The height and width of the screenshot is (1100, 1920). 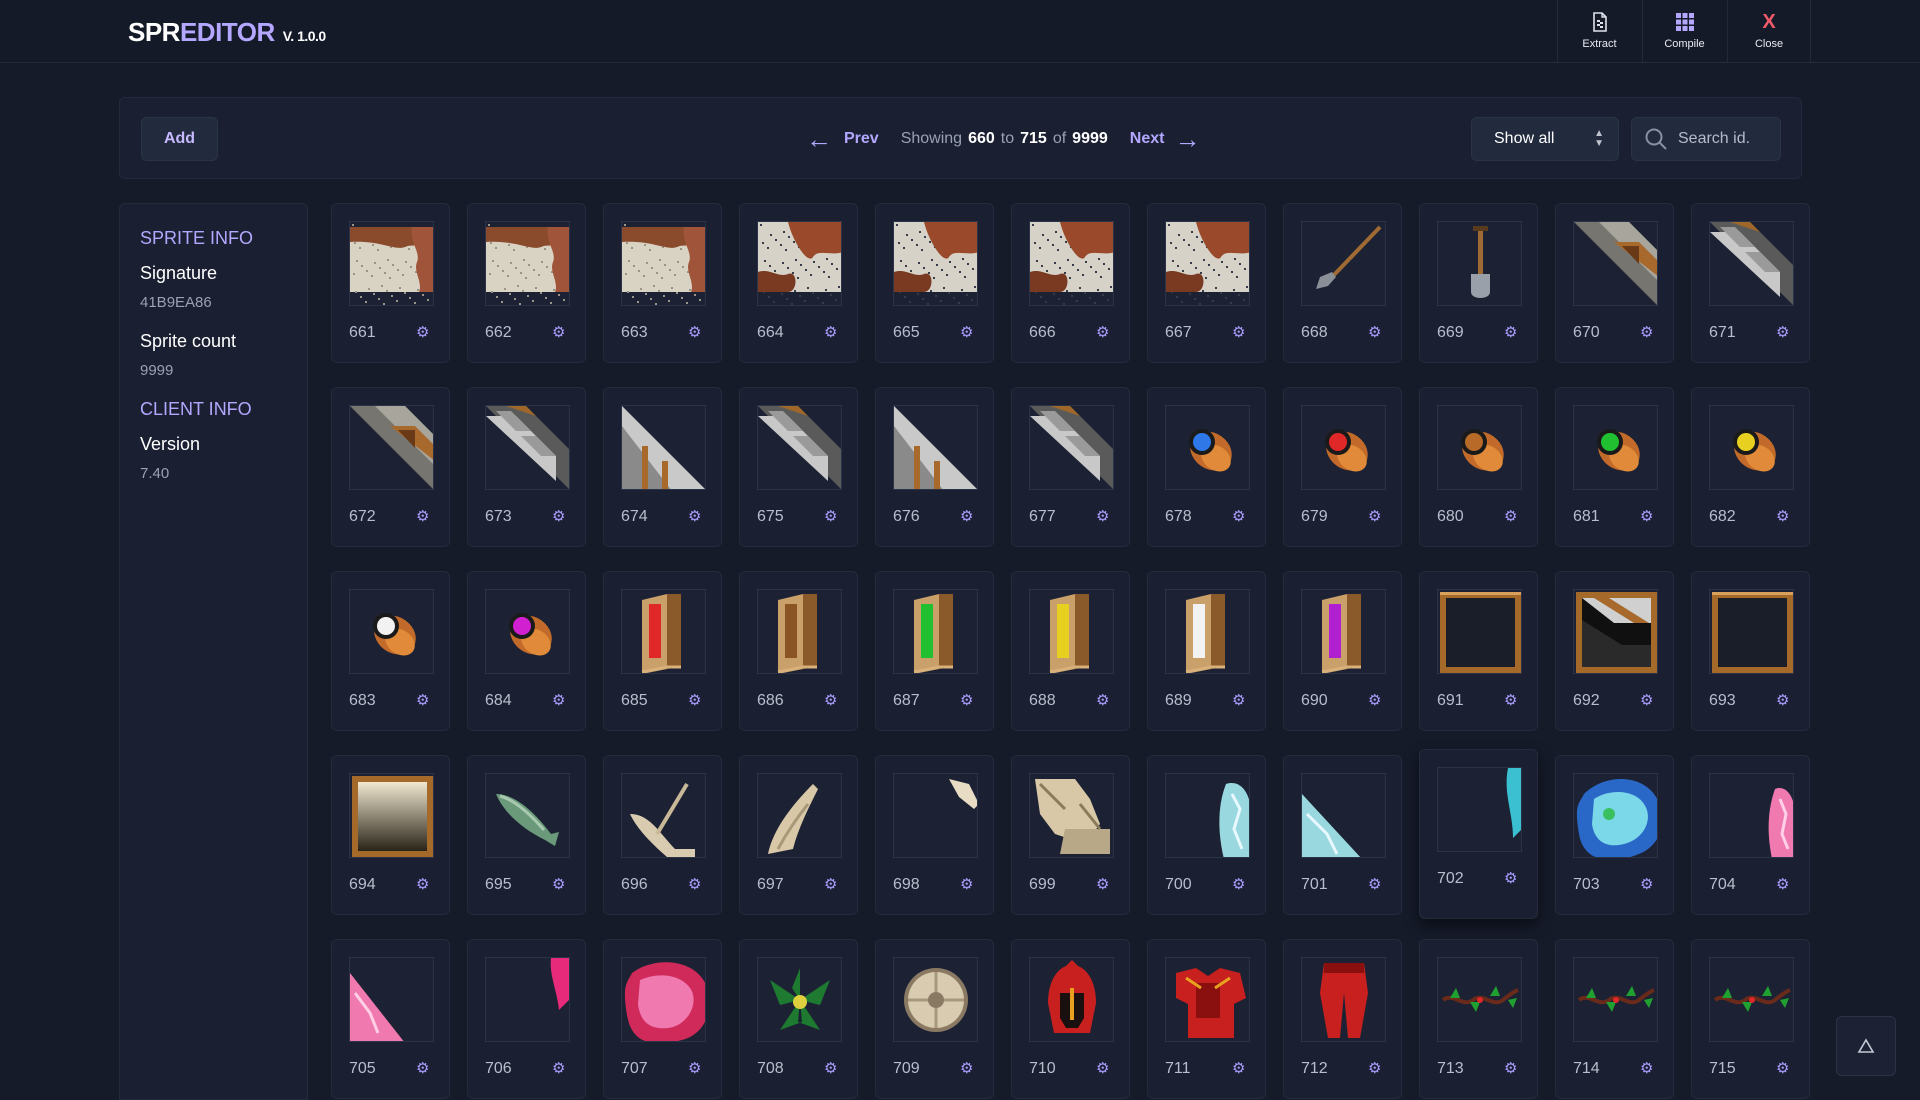 I want to click on sprite-card: 668 ⚙, so click(x=1342, y=283).